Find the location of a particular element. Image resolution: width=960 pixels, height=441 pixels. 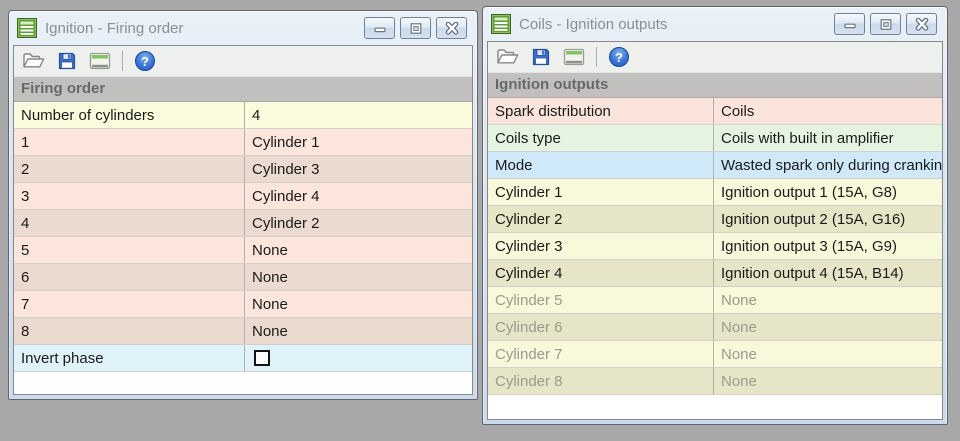

table-row: Cylinder 7 None is located at coordinates (715, 354).